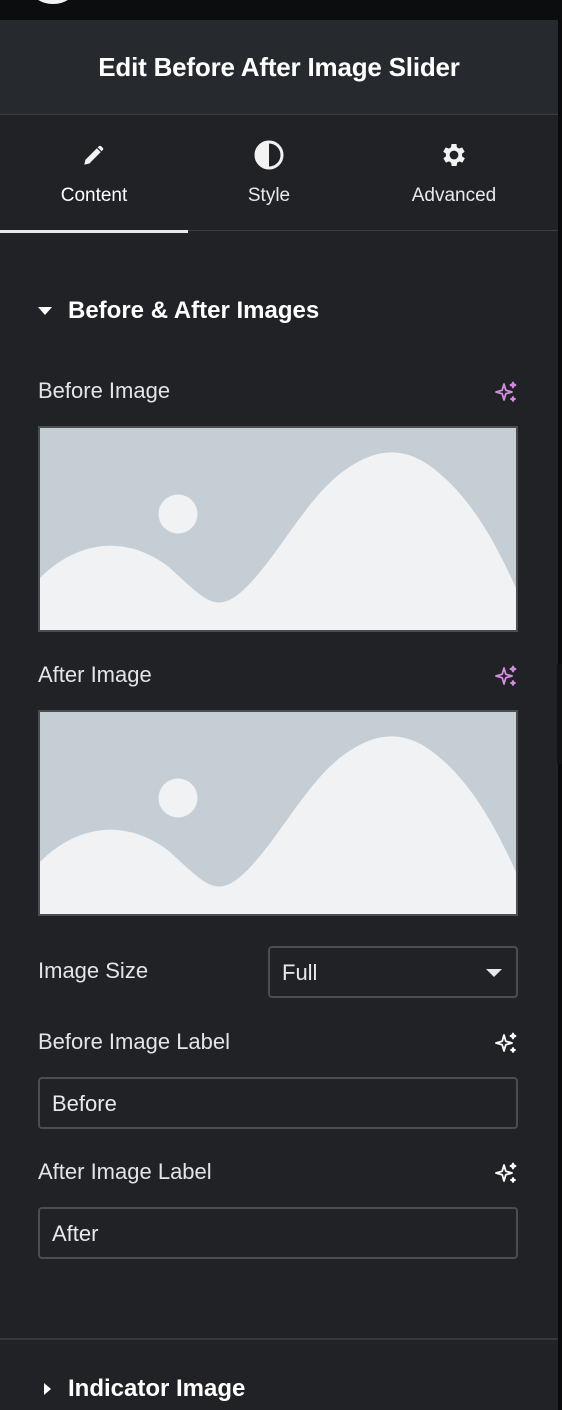 Image resolution: width=562 pixels, height=1410 pixels. What do you see at coordinates (393, 972) in the screenshot?
I see `image-size-select: Full` at bounding box center [393, 972].